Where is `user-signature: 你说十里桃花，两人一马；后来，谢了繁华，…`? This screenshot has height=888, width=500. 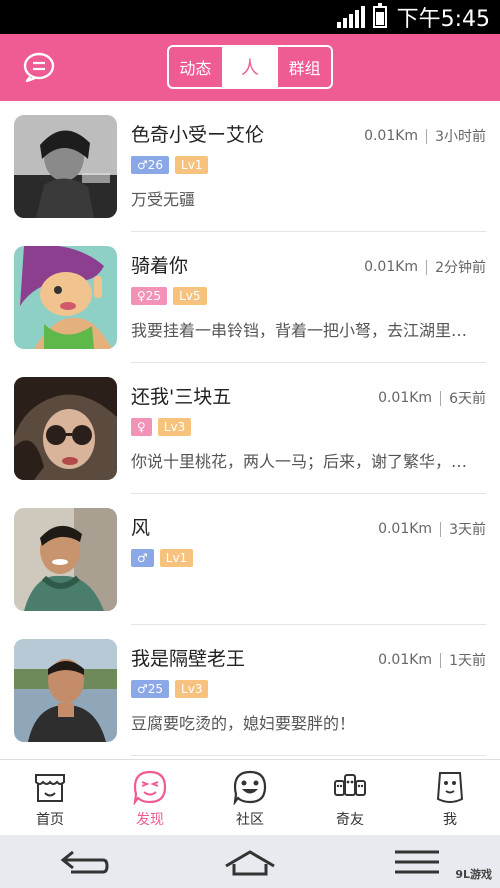 user-signature: 你说十里桃花，两人一马；后来，谢了繁华，… is located at coordinates (299, 461).